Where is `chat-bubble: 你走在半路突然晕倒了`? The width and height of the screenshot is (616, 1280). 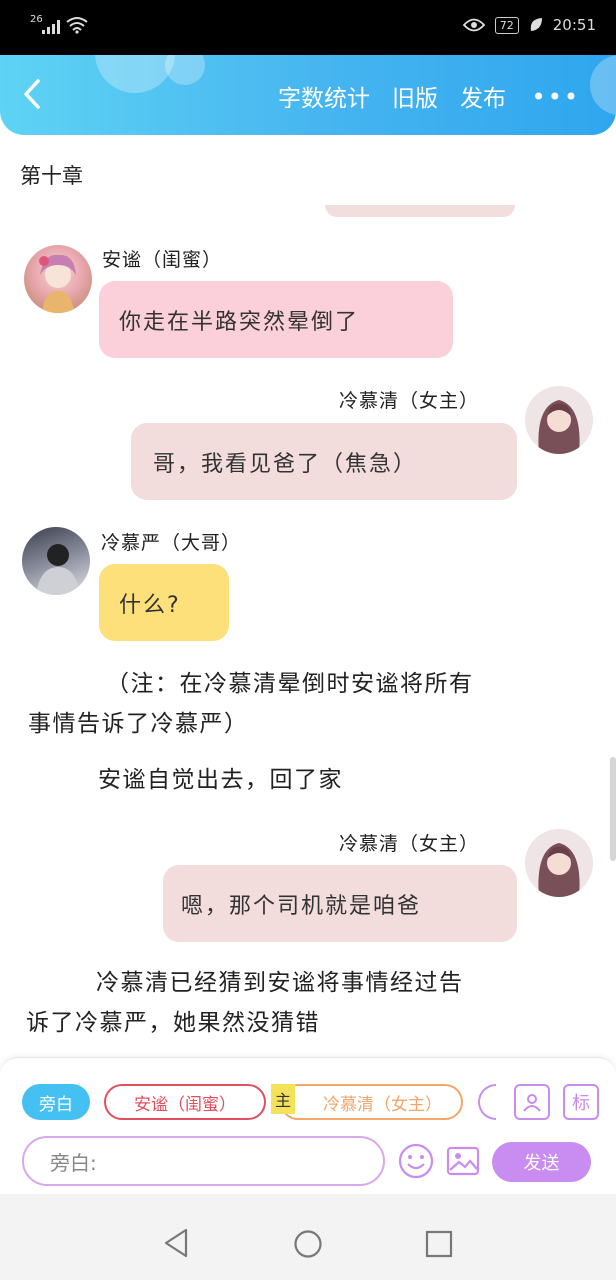 chat-bubble: 你走在半路突然晕倒了 is located at coordinates (276, 319).